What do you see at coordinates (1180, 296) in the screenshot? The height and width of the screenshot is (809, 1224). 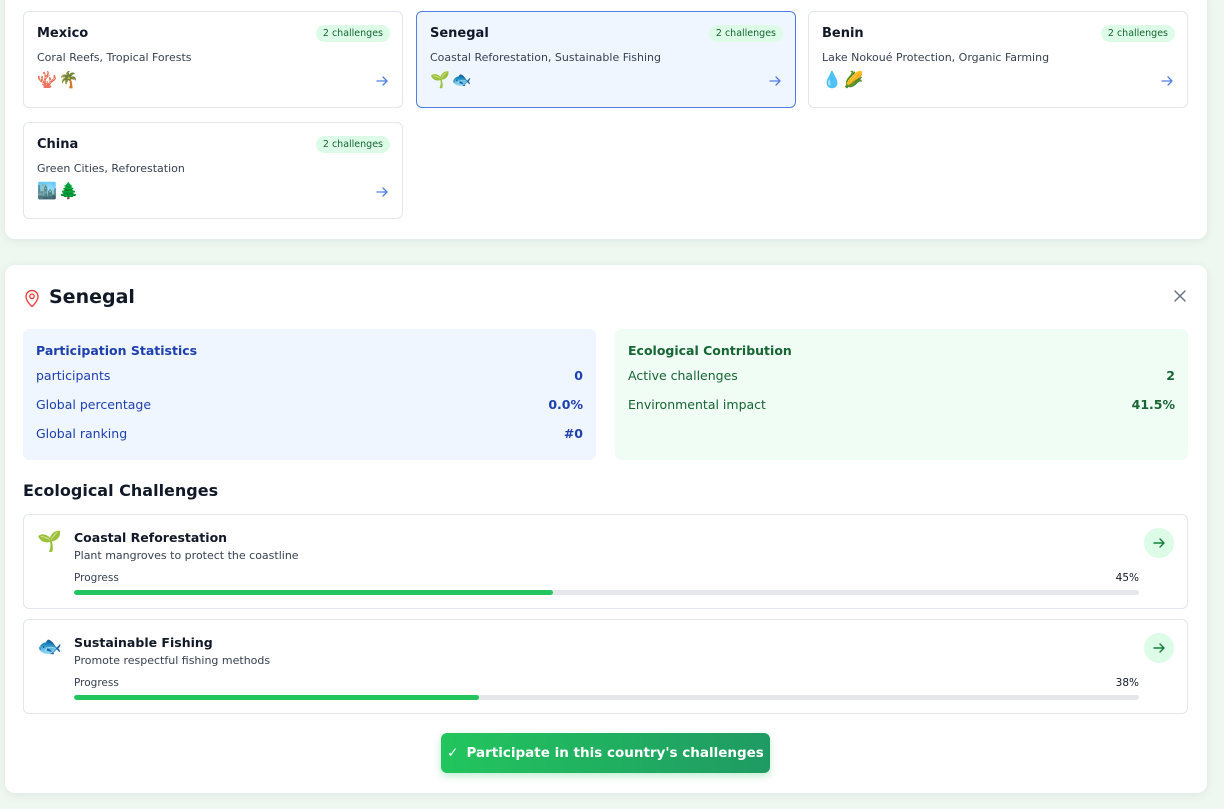 I see `close-icon` at bounding box center [1180, 296].